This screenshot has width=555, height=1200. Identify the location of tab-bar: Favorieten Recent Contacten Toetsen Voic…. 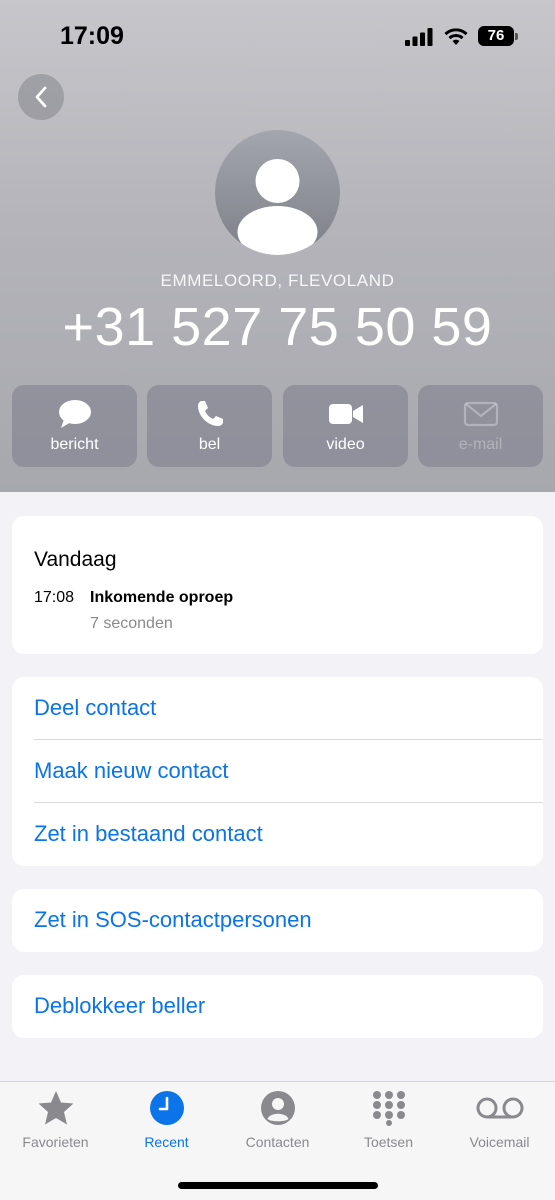
(277, 1140).